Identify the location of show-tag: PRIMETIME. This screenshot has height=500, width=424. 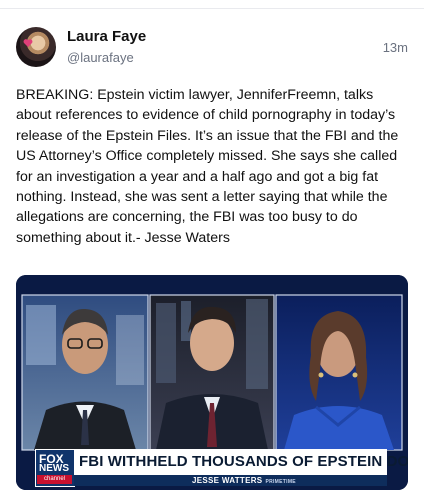
(280, 482).